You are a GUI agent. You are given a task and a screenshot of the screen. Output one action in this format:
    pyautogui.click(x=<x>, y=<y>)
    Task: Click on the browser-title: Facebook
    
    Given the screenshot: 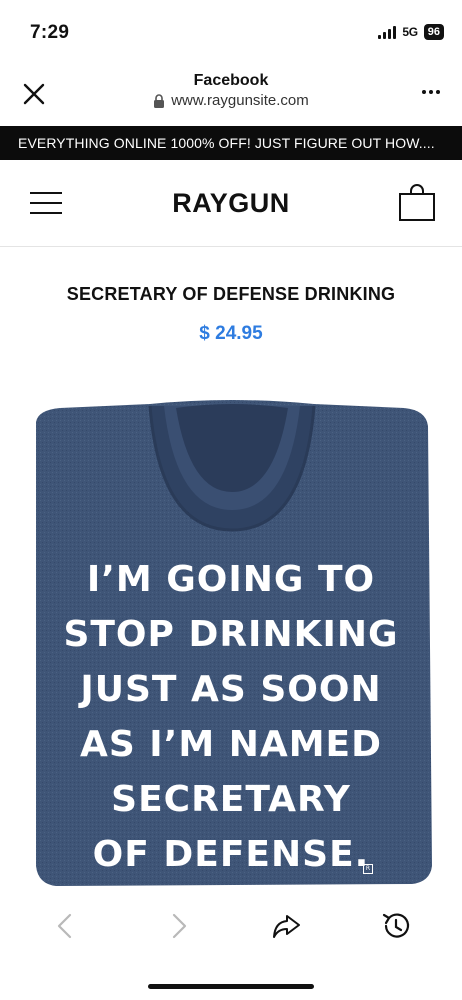 What is the action you would take?
    pyautogui.click(x=231, y=80)
    